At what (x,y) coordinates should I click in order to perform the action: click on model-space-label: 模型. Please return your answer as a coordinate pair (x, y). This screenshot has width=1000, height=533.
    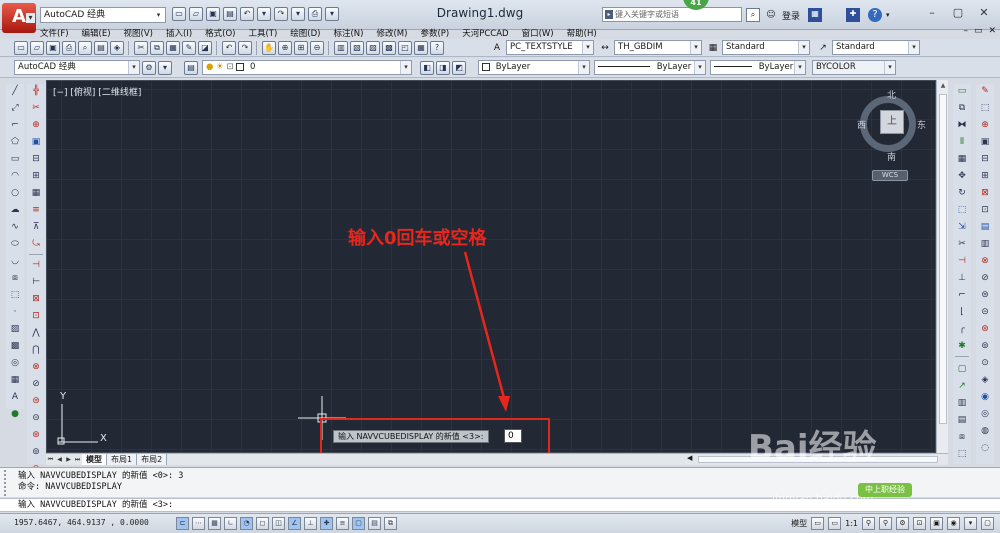
    Looking at the image, I should click on (799, 523).